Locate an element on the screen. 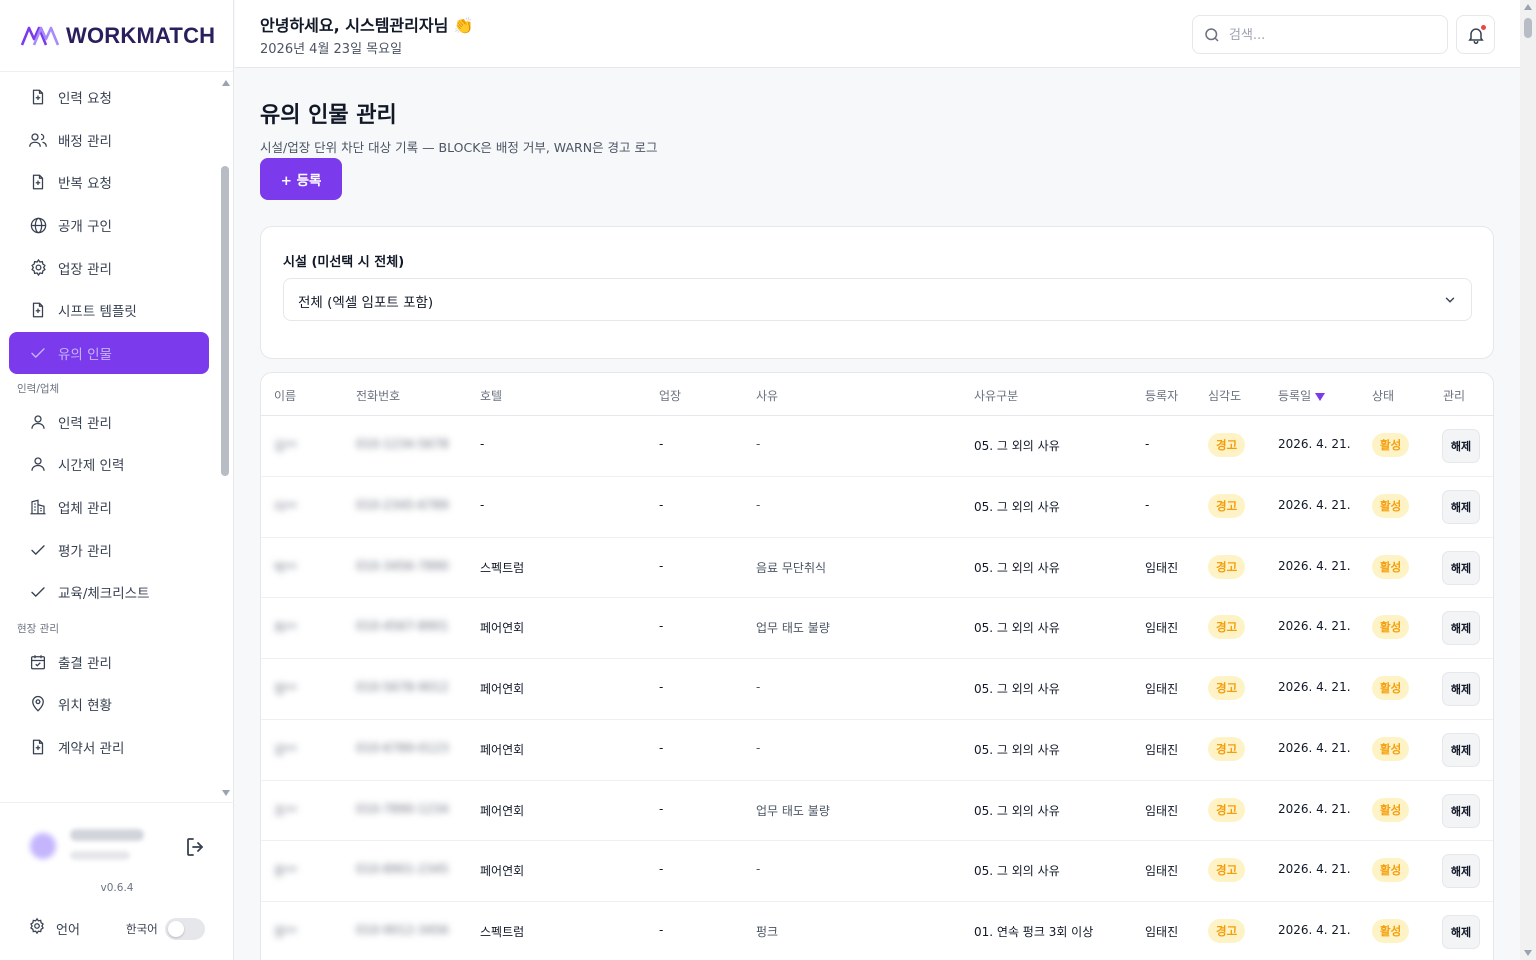 The image size is (1536, 960). language-setting: 언어 is located at coordinates (54, 928).